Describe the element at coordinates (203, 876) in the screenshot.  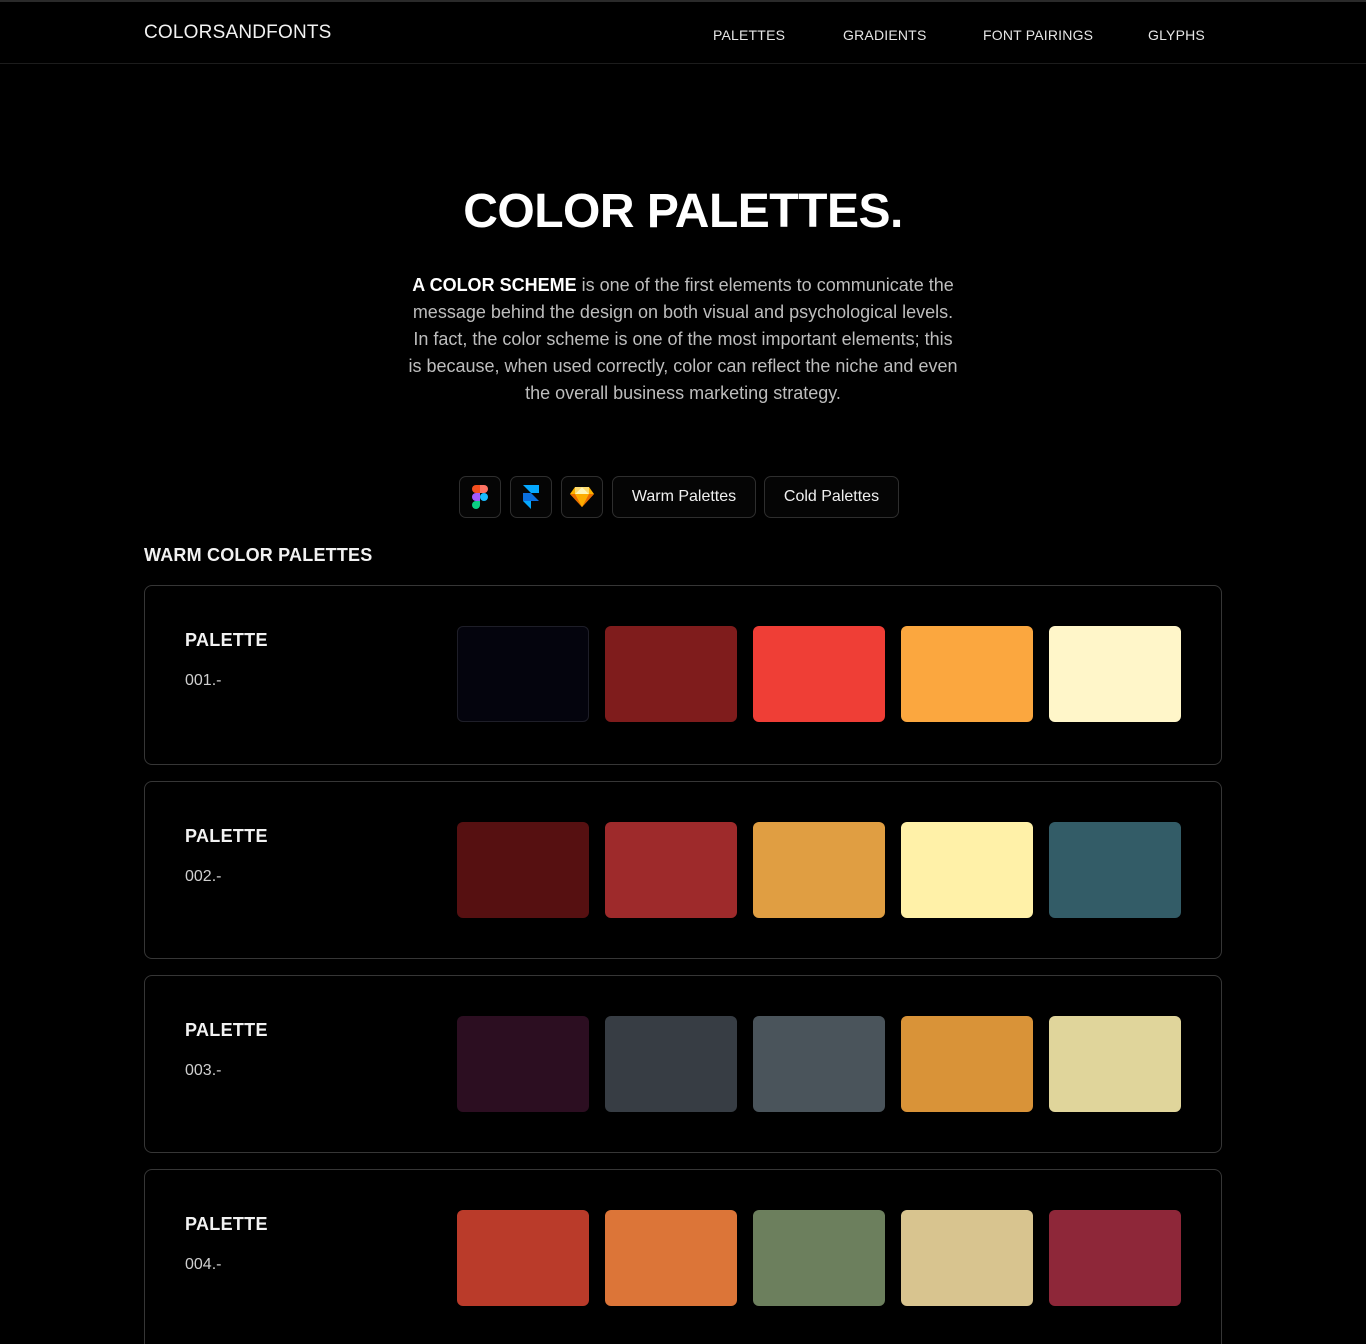
I see `palette-number: 002.-` at that location.